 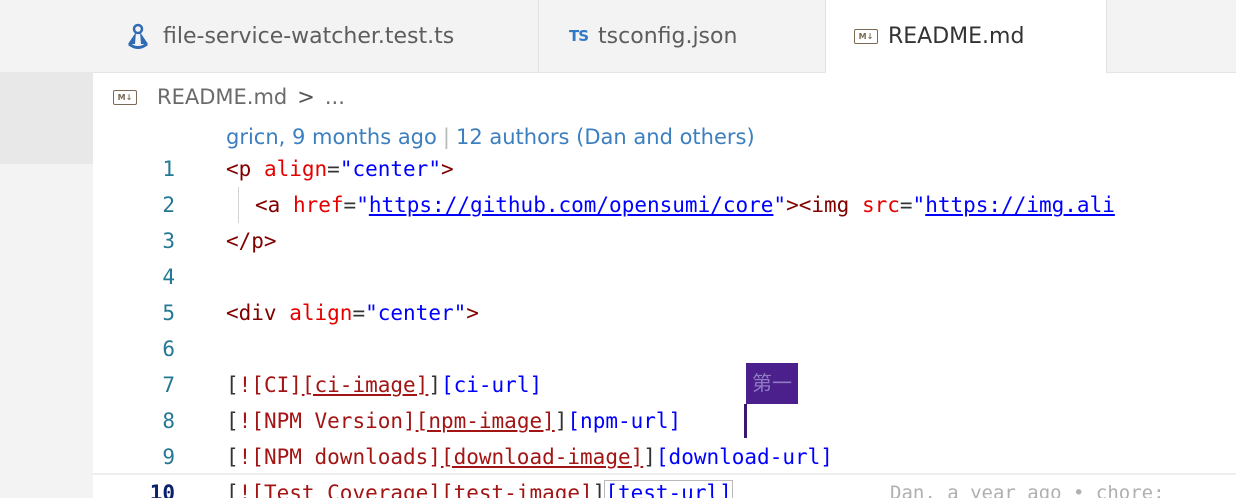 What do you see at coordinates (309, 36) in the screenshot?
I see `tab-label: file-service-watcher.test.ts` at bounding box center [309, 36].